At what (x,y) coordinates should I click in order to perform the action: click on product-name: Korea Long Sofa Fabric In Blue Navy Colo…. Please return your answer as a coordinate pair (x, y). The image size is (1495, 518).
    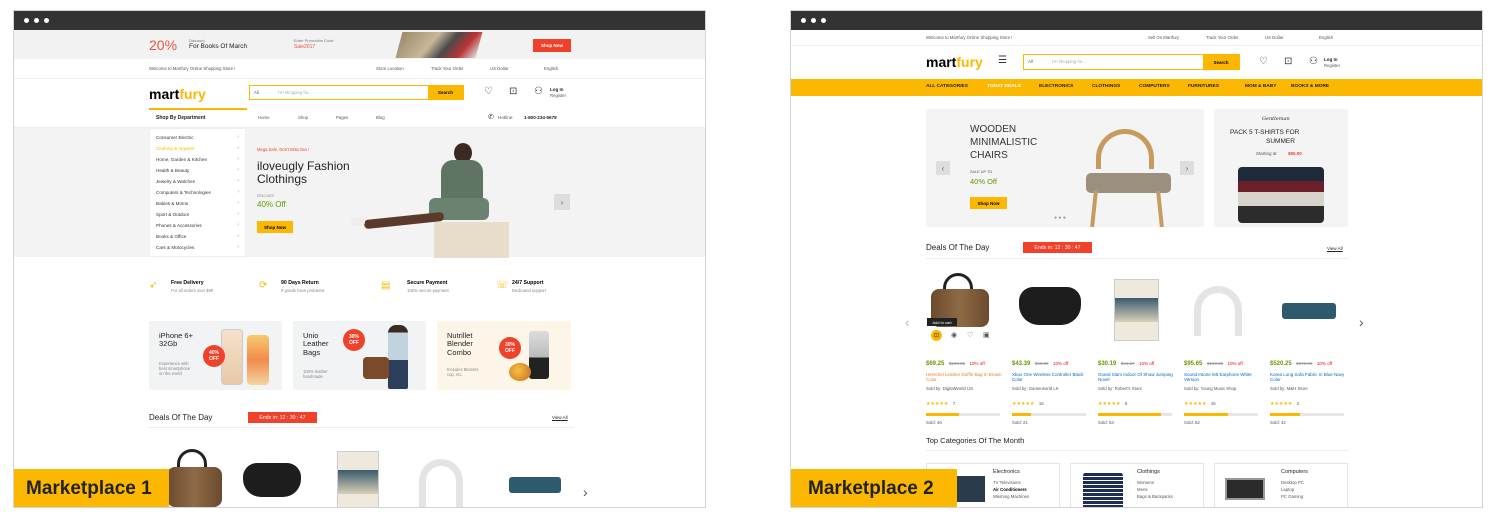
    Looking at the image, I should click on (1310, 377).